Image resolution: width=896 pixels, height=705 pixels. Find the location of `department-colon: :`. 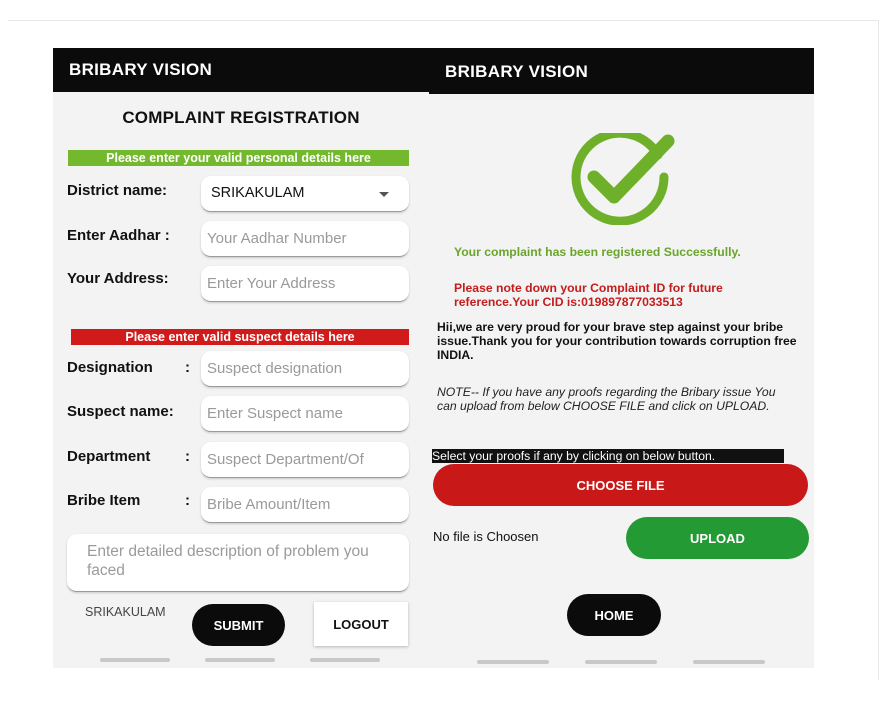

department-colon: : is located at coordinates (187, 456).